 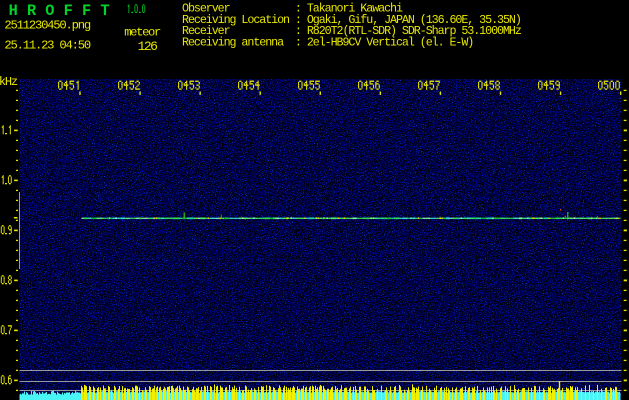 What do you see at coordinates (9, 82) in the screenshot?
I see `svg-text: kHz` at bounding box center [9, 82].